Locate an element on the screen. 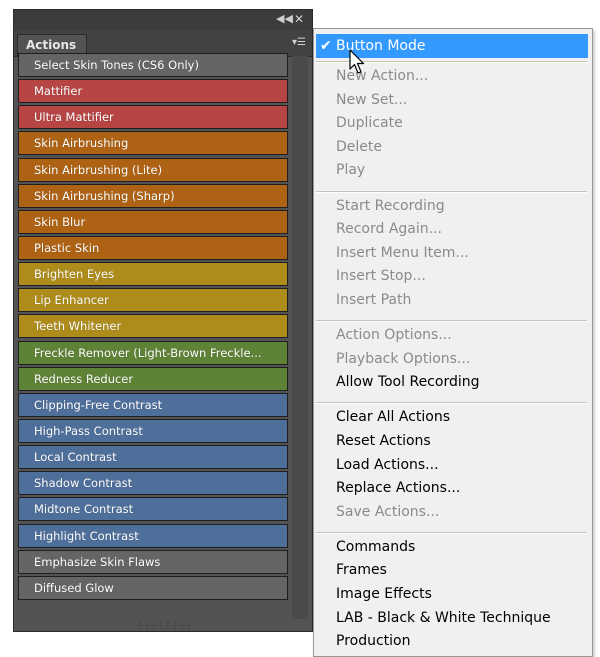 The image size is (600, 657). action-button: Lip Enhancer is located at coordinates (153, 300).